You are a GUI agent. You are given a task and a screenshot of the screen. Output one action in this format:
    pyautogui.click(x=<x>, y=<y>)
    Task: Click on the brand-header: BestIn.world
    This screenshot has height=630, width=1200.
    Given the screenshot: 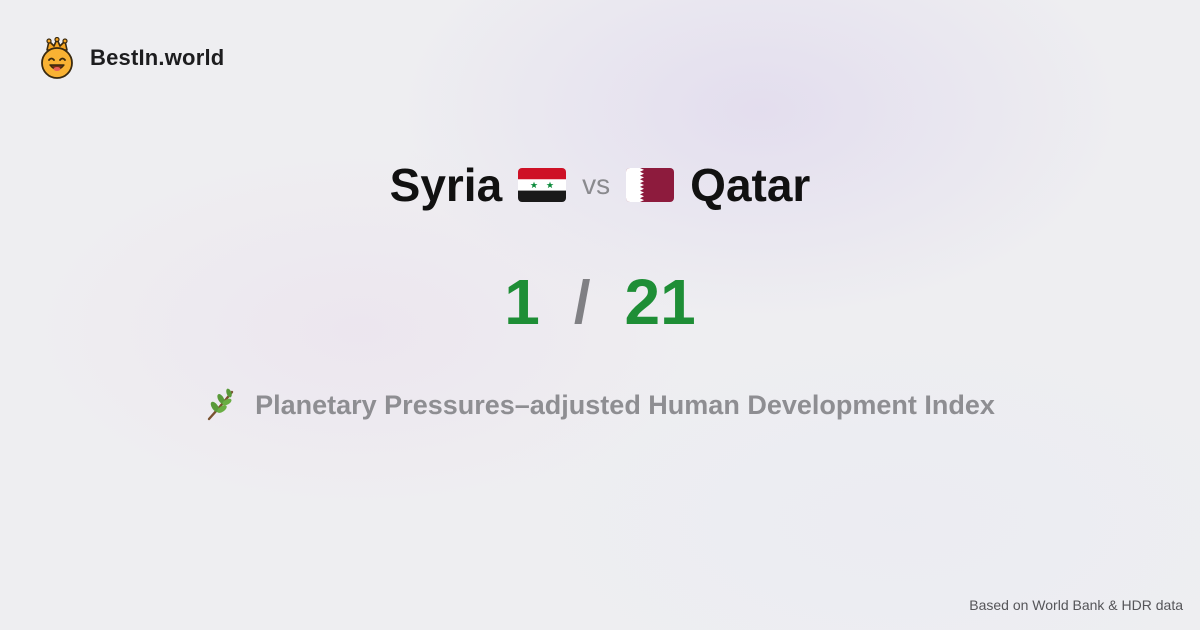 What is the action you would take?
    pyautogui.click(x=131, y=58)
    